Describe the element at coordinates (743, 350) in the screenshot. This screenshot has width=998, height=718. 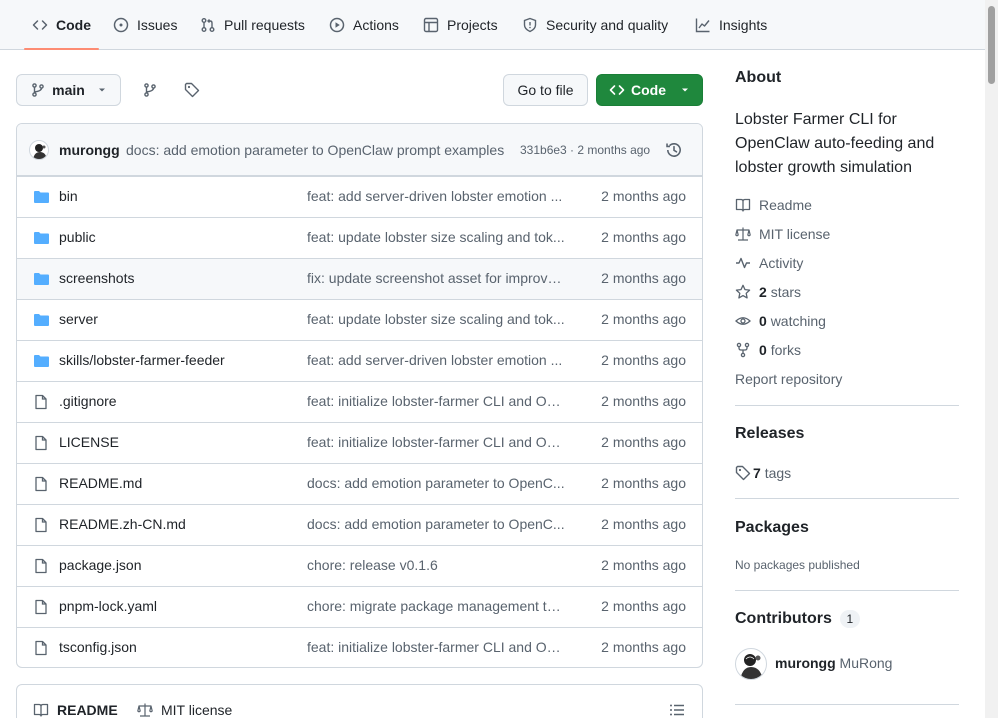
I see `fork-icon` at that location.